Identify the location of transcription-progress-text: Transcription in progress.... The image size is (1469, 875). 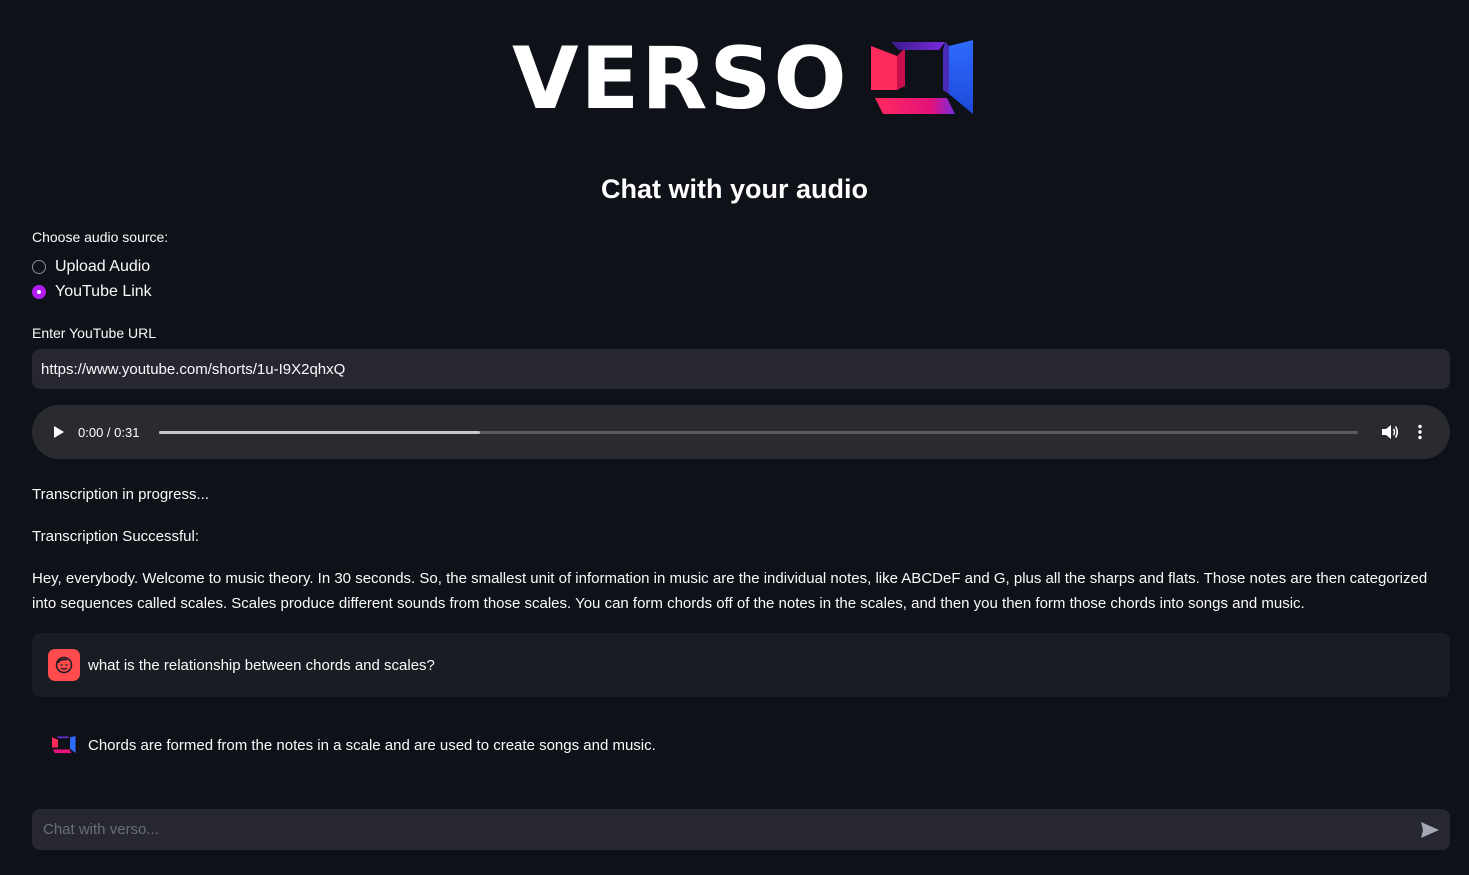
(121, 494).